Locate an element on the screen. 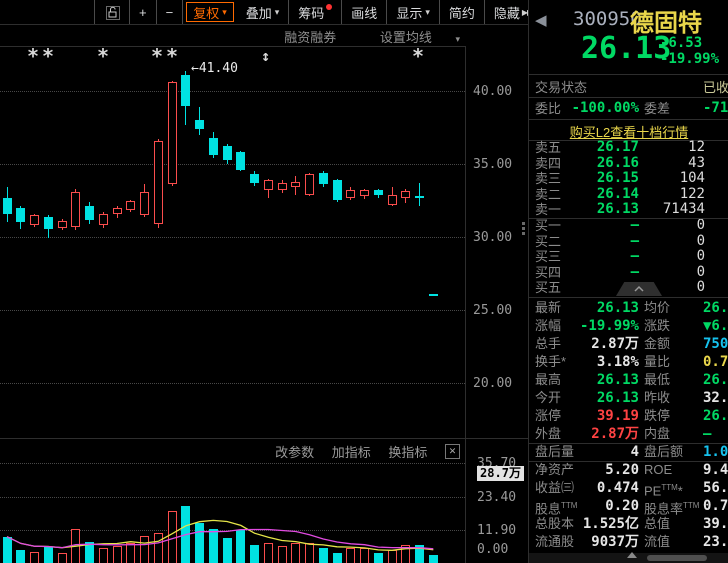 This screenshot has width=728, height=563. order-quantity: 43 is located at coordinates (696, 162).